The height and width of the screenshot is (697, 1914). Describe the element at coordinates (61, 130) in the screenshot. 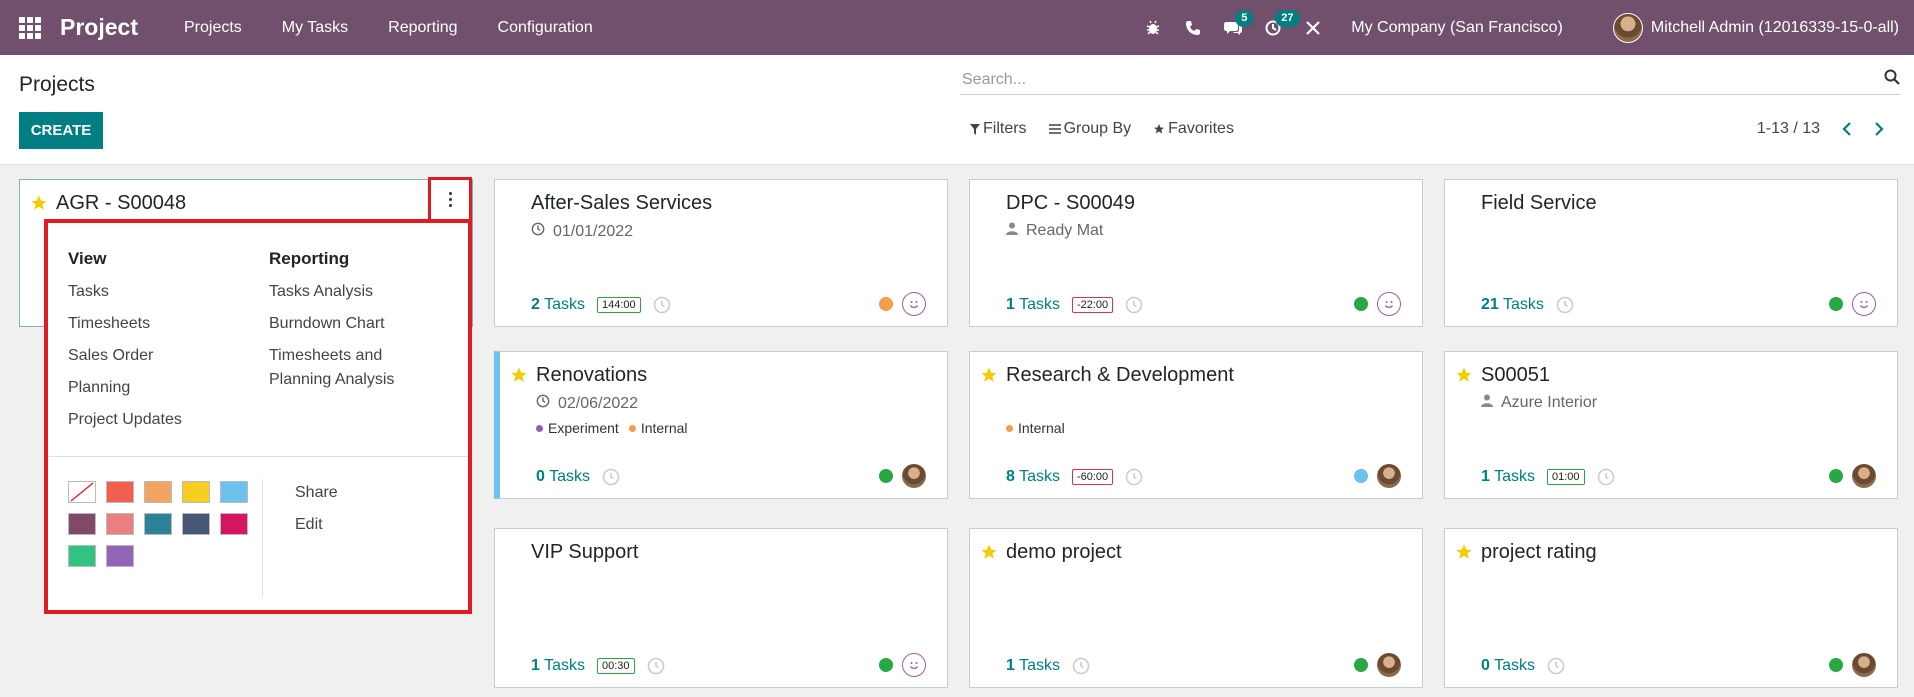

I see `create-button: CREATE` at that location.